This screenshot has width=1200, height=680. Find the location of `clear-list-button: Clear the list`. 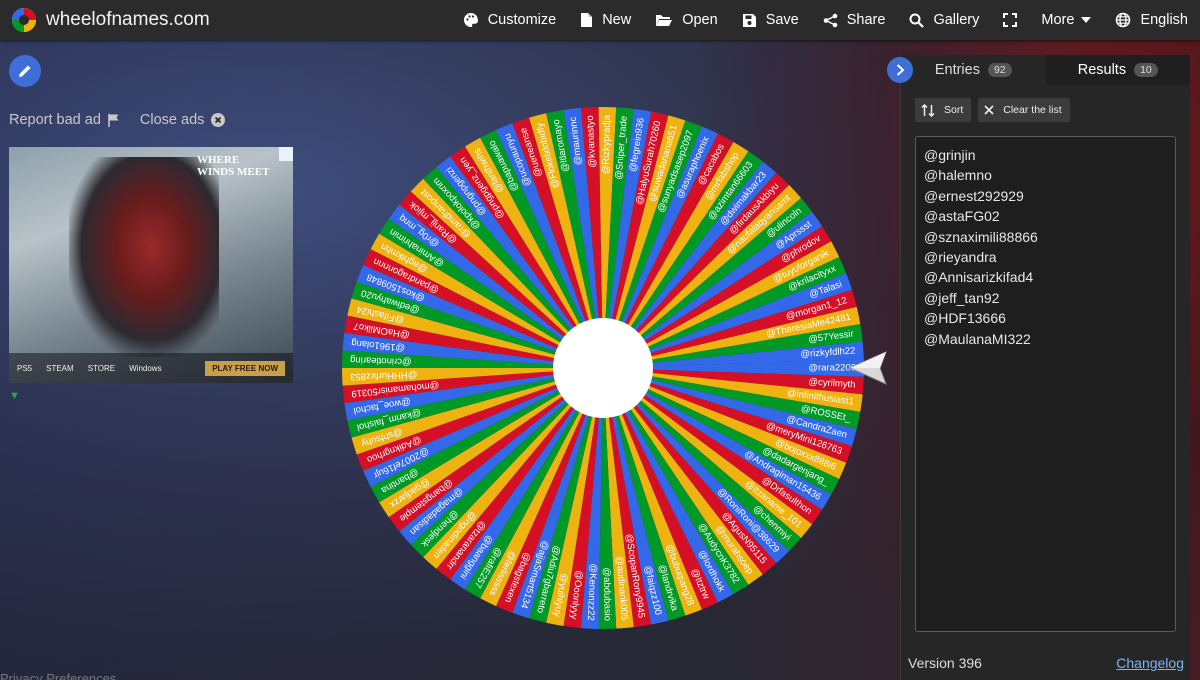

clear-list-button: Clear the list is located at coordinates (1024, 110).